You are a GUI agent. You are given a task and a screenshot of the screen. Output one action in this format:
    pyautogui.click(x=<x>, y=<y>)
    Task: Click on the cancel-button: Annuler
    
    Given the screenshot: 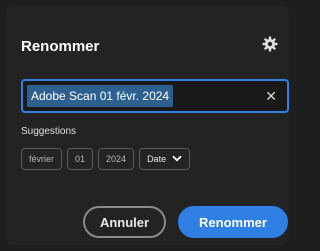 What is the action you would take?
    pyautogui.click(x=124, y=222)
    